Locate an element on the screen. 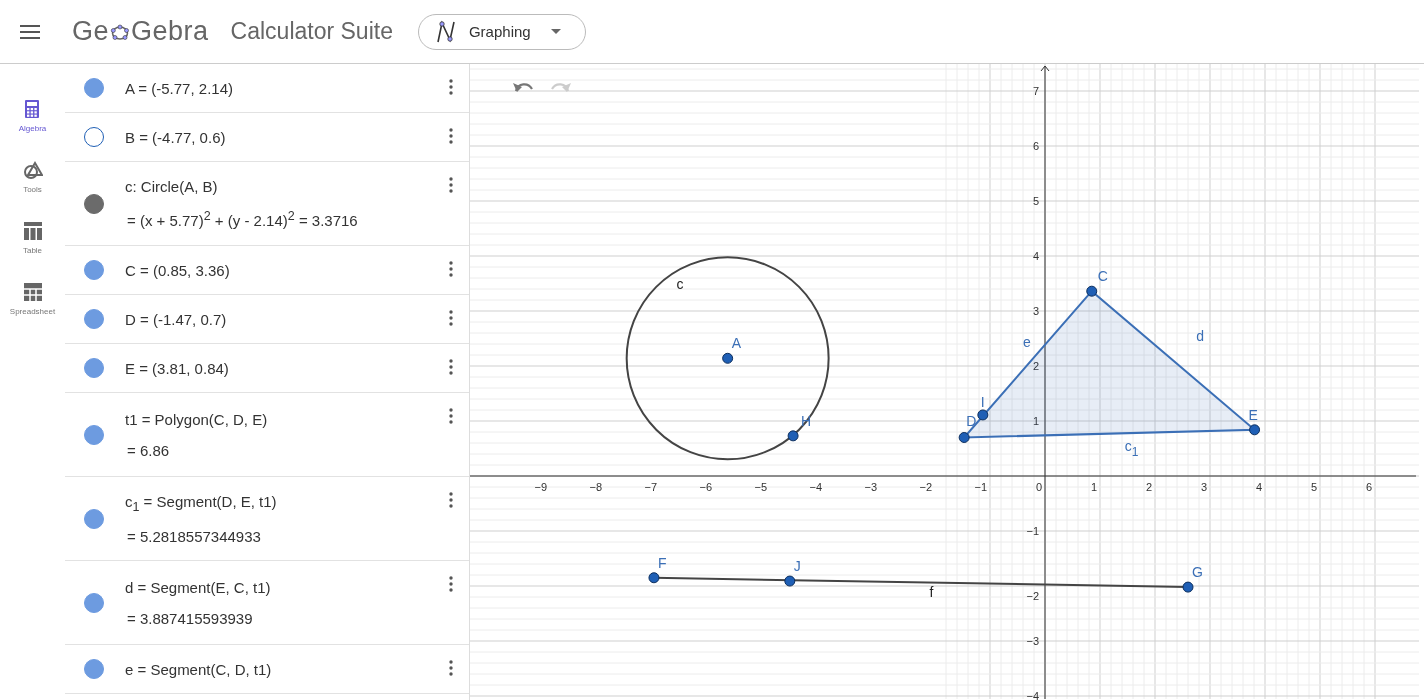 This screenshot has height=700, width=1424. axis-label: 0 is located at coordinates (1038, 487).